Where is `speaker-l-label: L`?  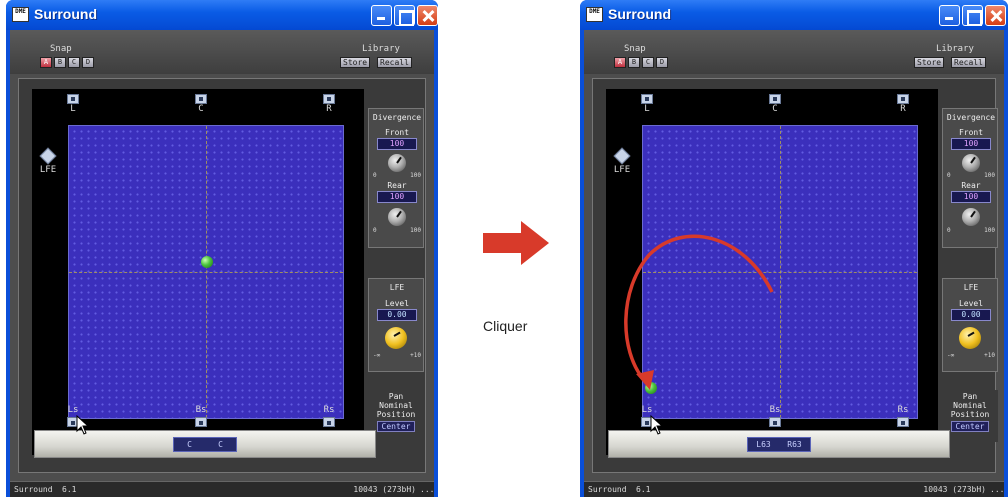 speaker-l-label: L is located at coordinates (73, 109).